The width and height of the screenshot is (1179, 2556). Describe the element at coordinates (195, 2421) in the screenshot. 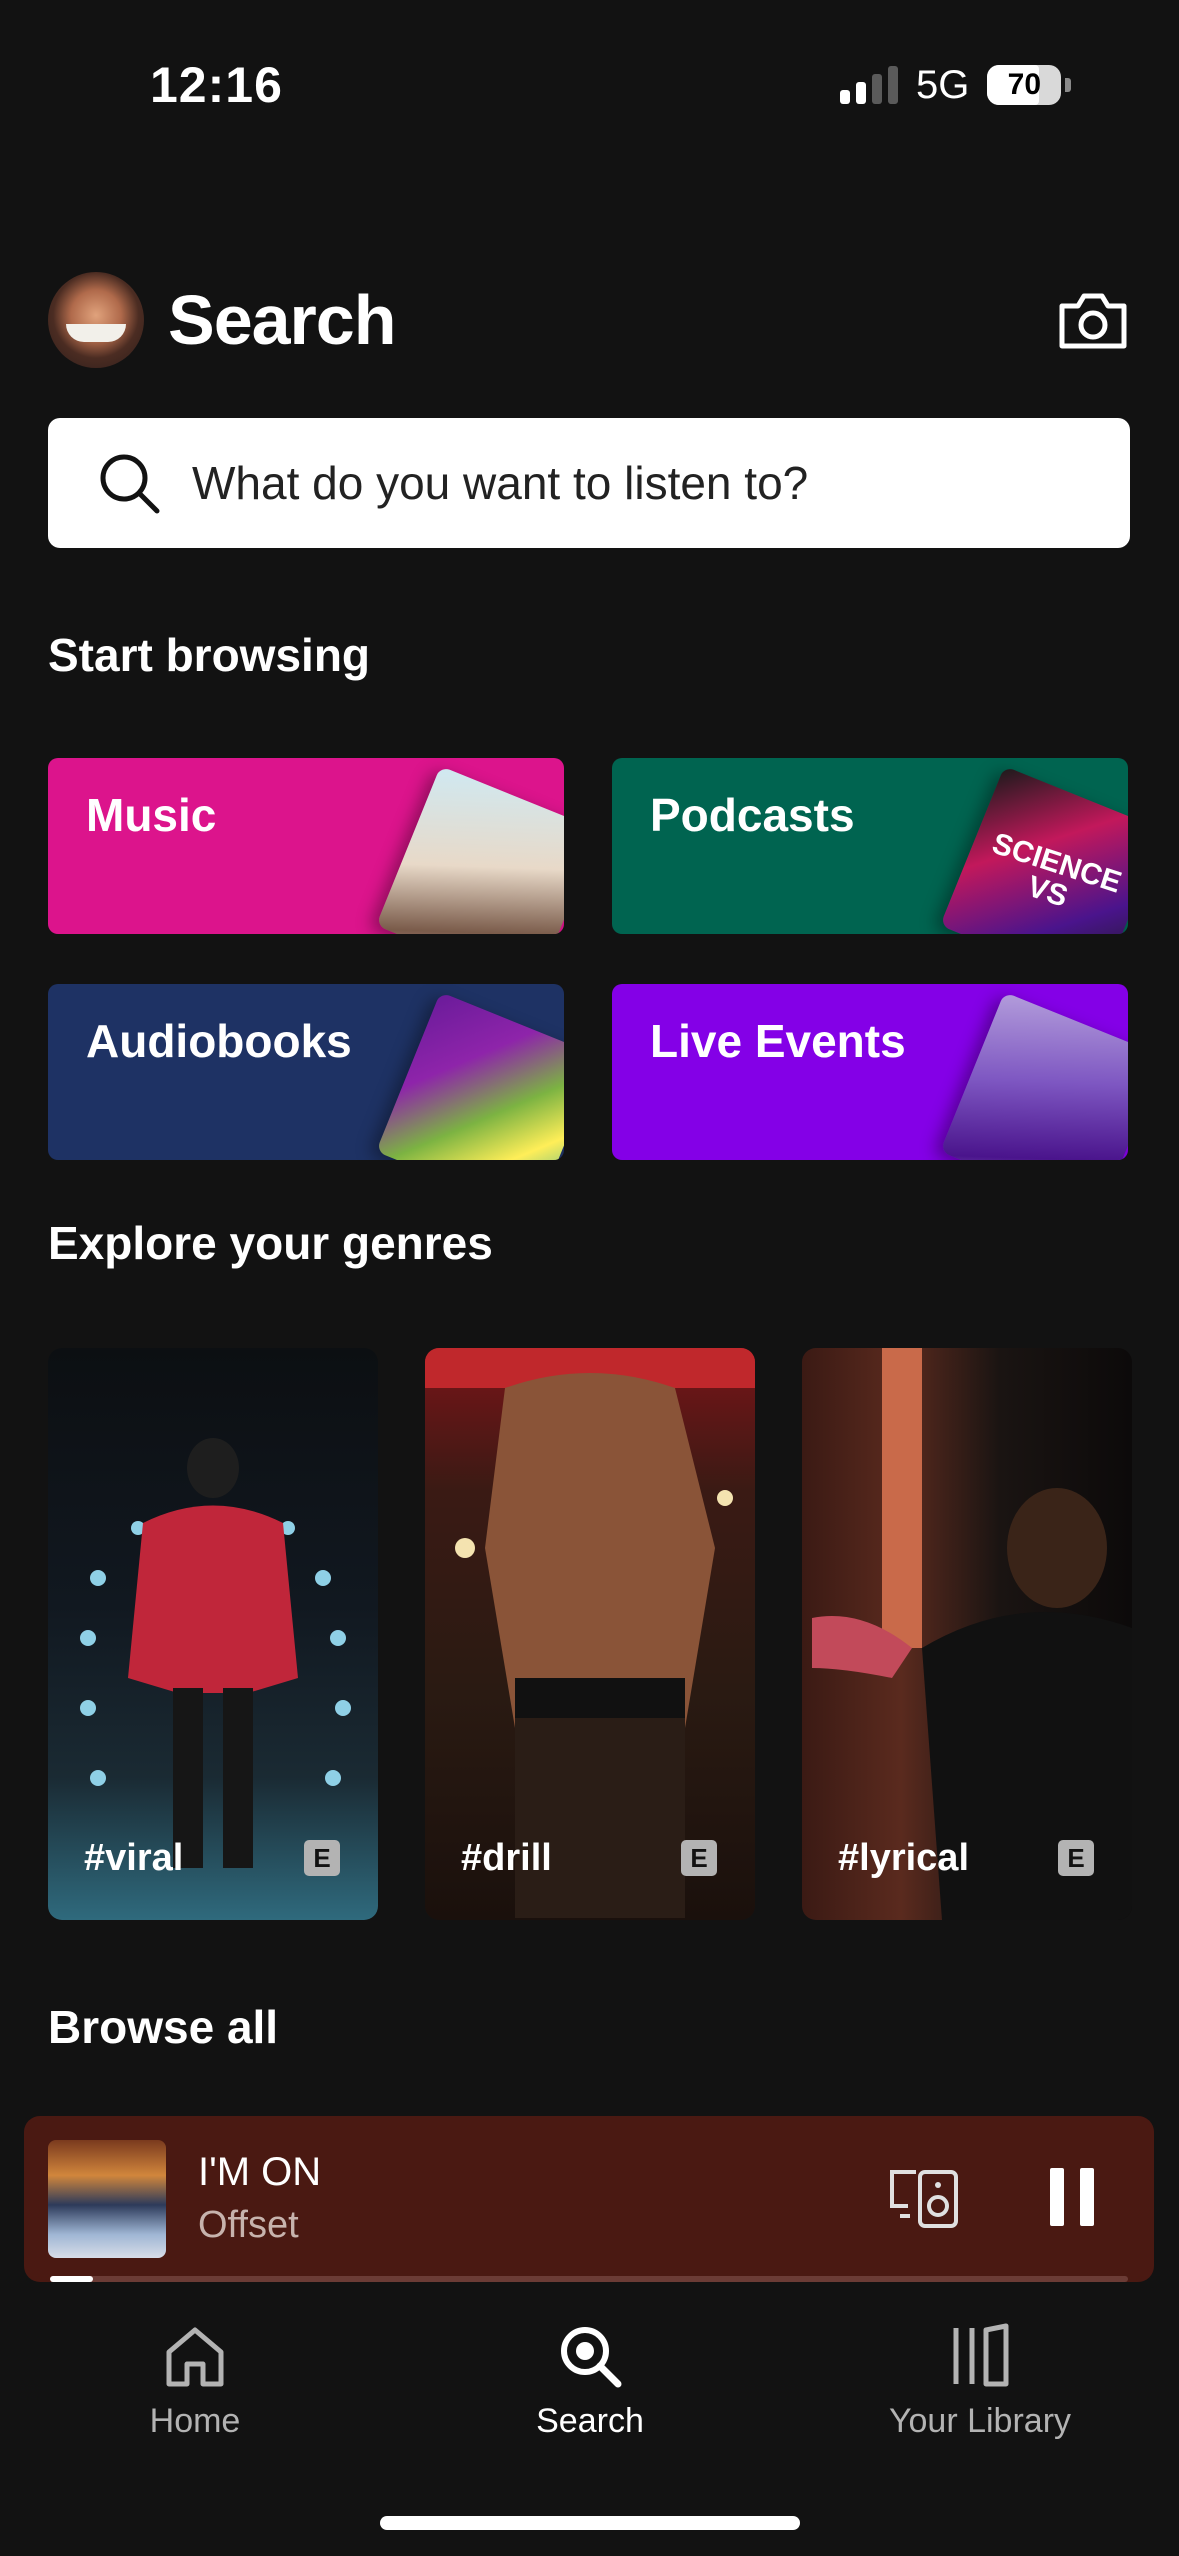

I see `tab-label: Home` at that location.